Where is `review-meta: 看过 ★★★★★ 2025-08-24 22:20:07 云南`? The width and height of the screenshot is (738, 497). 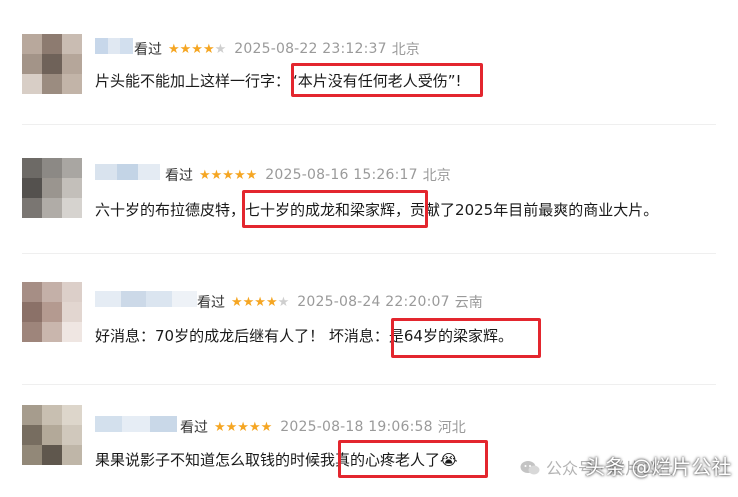 review-meta: 看过 ★★★★★ 2025-08-24 22:20:07 云南 is located at coordinates (340, 302).